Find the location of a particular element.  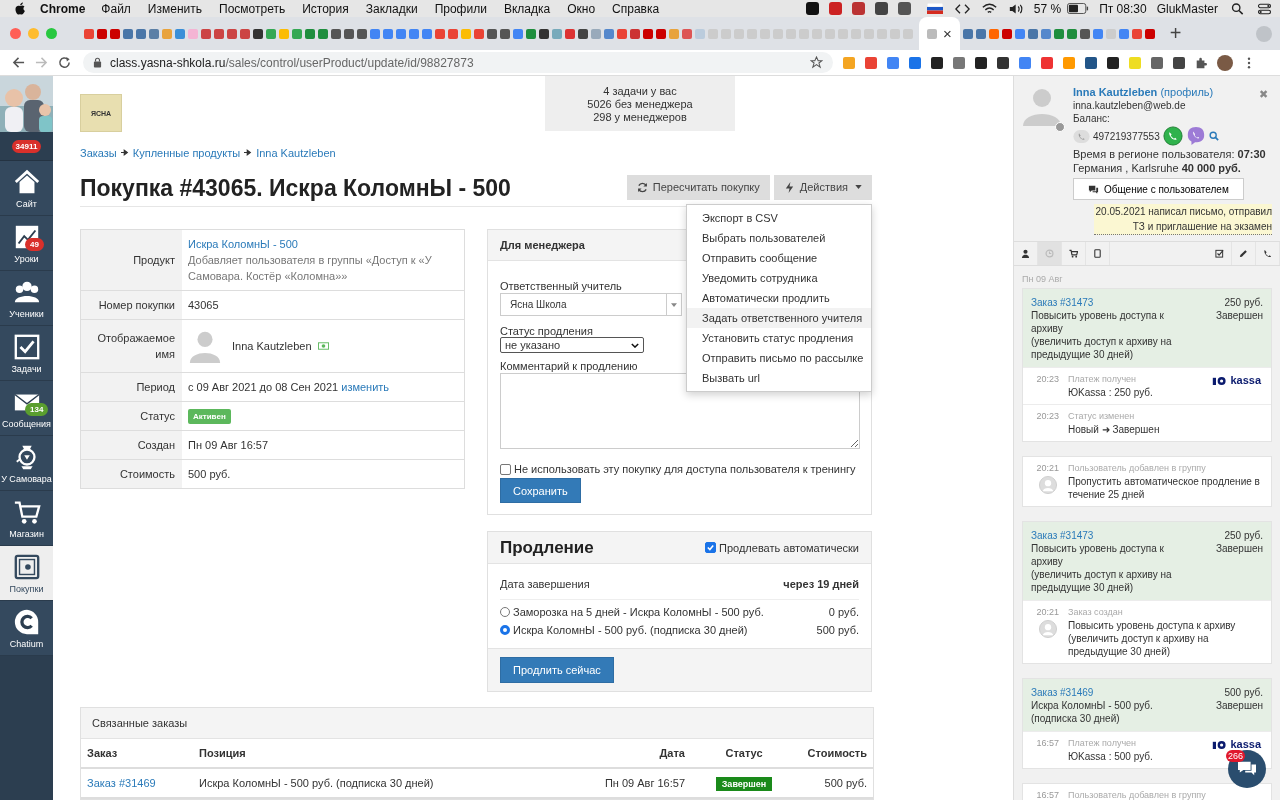

panel-title: Для менеджера is located at coordinates (542, 245).